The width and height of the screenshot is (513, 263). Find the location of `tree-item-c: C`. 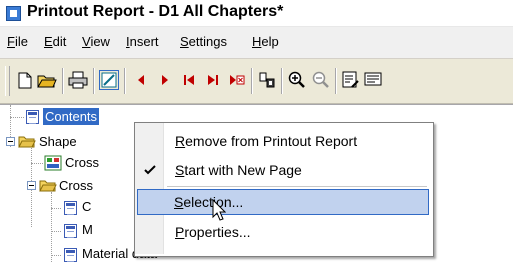

tree-item-c: C is located at coordinates (86, 206).